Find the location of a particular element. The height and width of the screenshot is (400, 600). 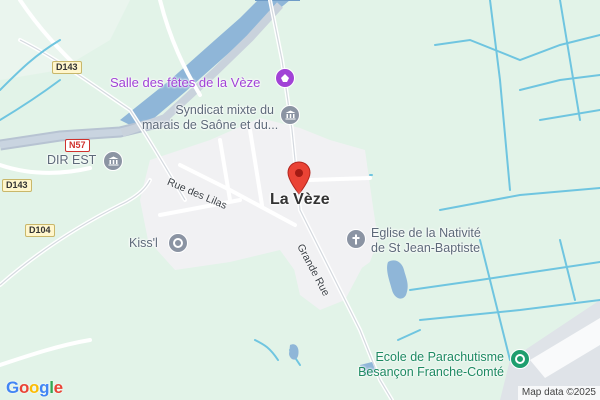

poi-label-kissl: Kiss'l is located at coordinates (143, 243).